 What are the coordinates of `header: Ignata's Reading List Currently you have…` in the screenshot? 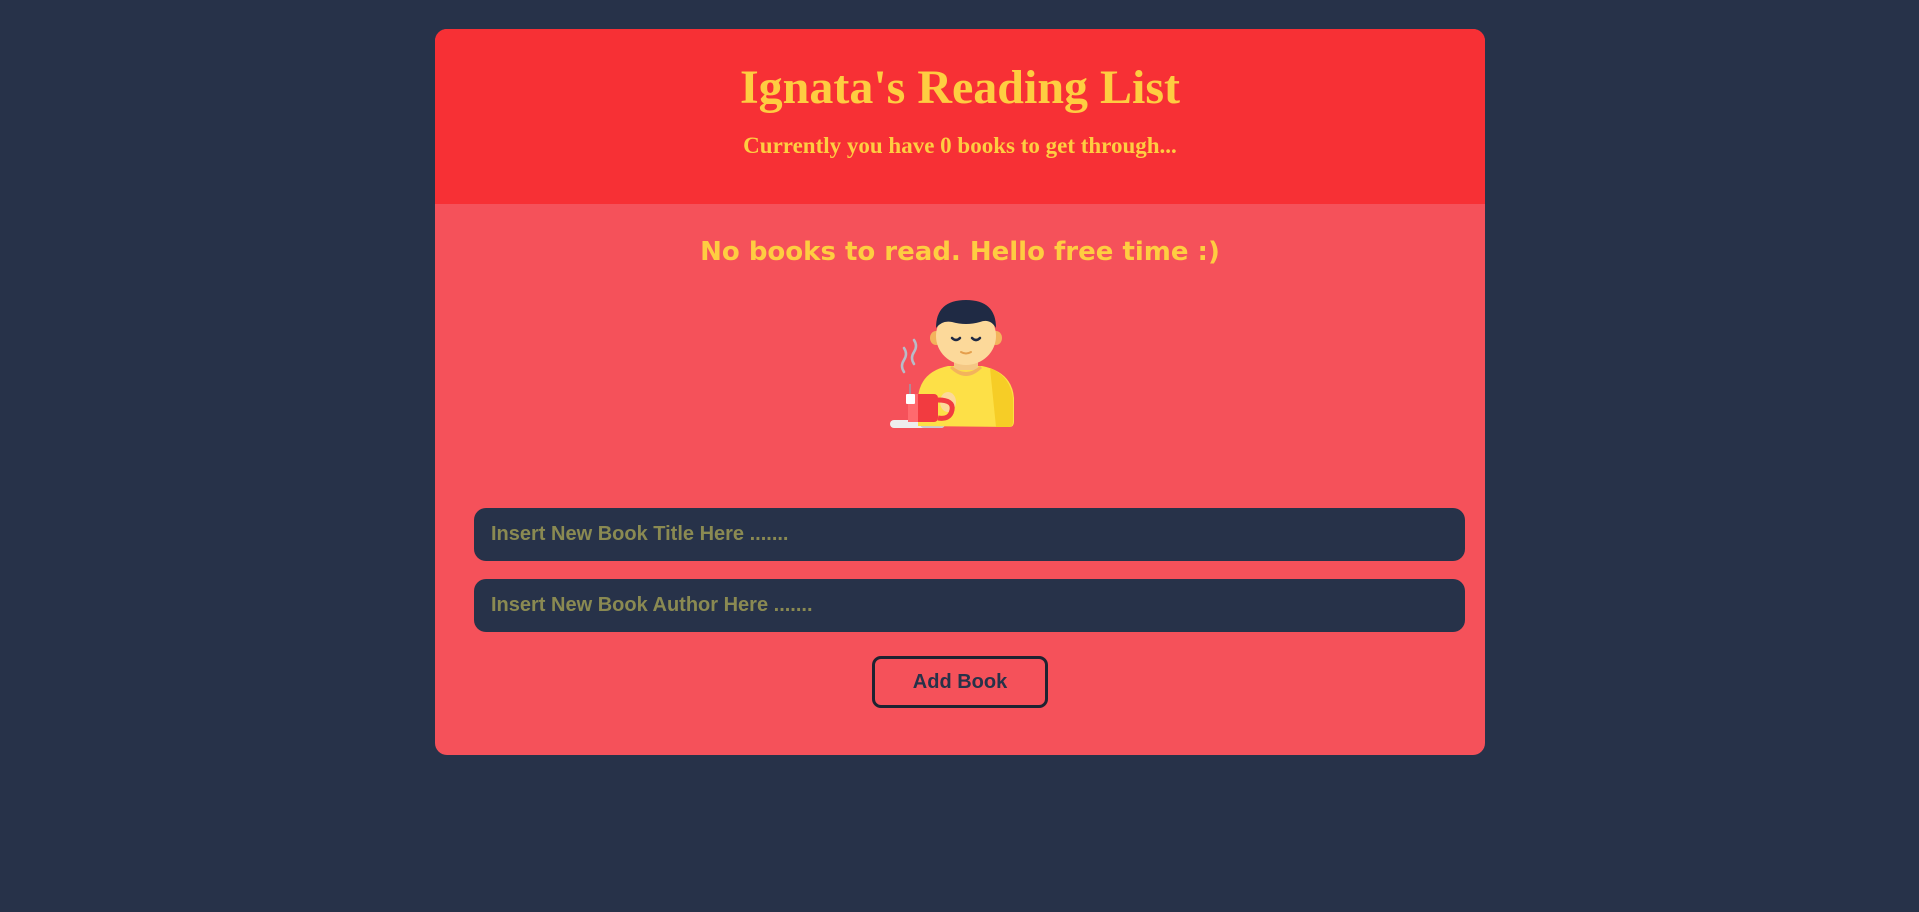 It's located at (960, 116).